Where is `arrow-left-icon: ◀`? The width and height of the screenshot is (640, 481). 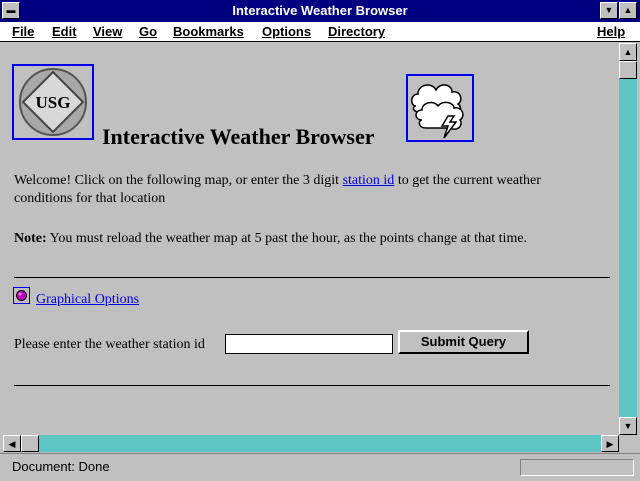 arrow-left-icon: ◀ is located at coordinates (12, 444).